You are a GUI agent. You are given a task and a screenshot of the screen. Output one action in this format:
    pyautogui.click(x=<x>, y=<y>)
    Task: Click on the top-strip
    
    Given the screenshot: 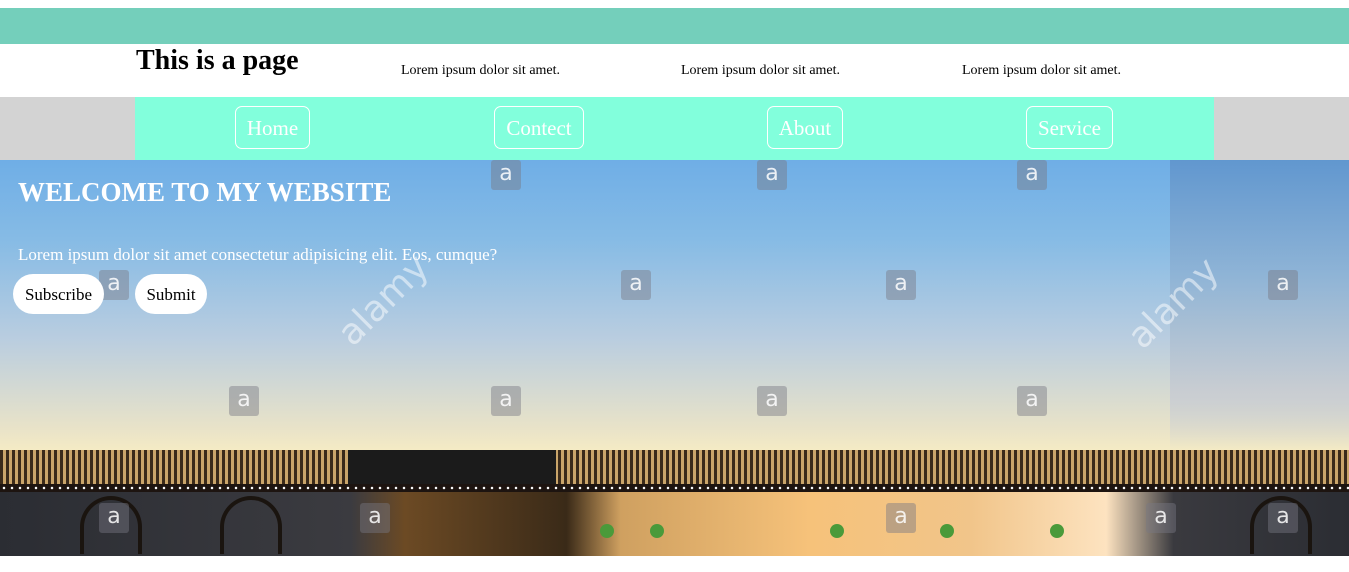 What is the action you would take?
    pyautogui.click(x=674, y=4)
    